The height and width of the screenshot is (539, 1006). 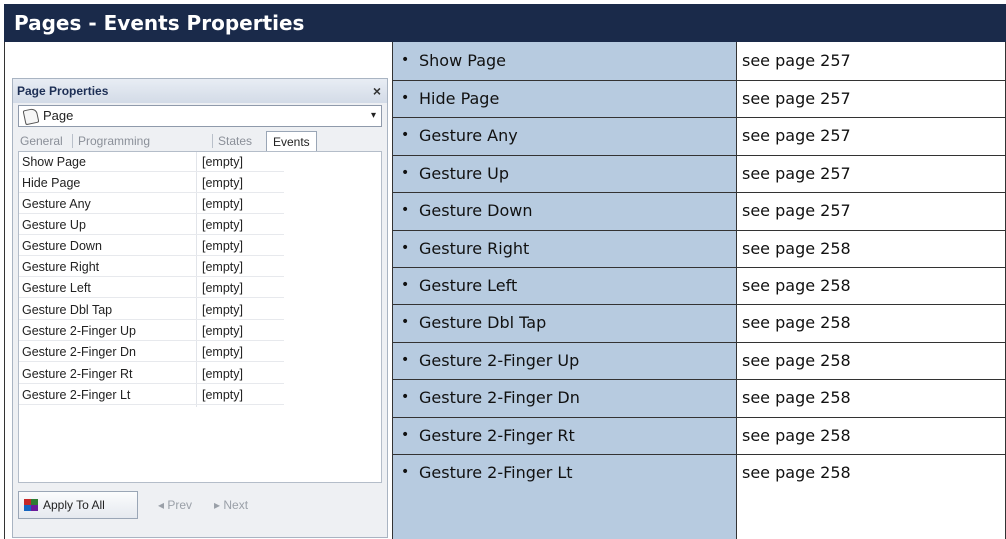 What do you see at coordinates (151, 352) in the screenshot?
I see `property-row: Gesture 2-Finger Dn [empty]` at bounding box center [151, 352].